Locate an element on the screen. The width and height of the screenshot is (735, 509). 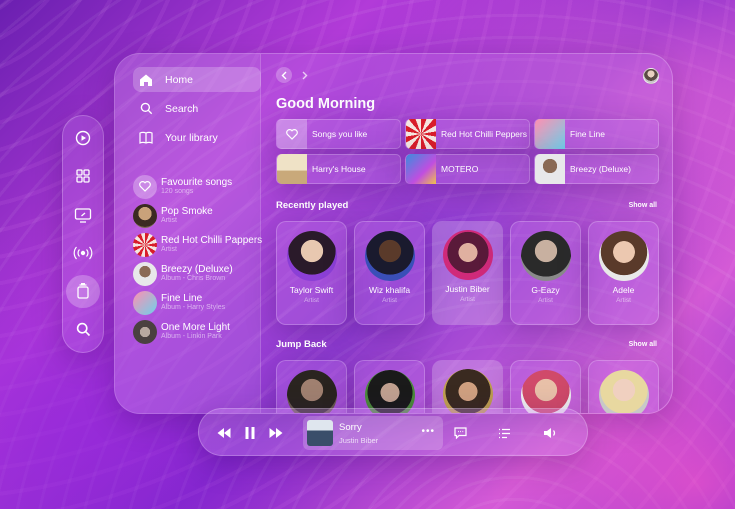
nav-library: Your library is located at coordinates (197, 137).